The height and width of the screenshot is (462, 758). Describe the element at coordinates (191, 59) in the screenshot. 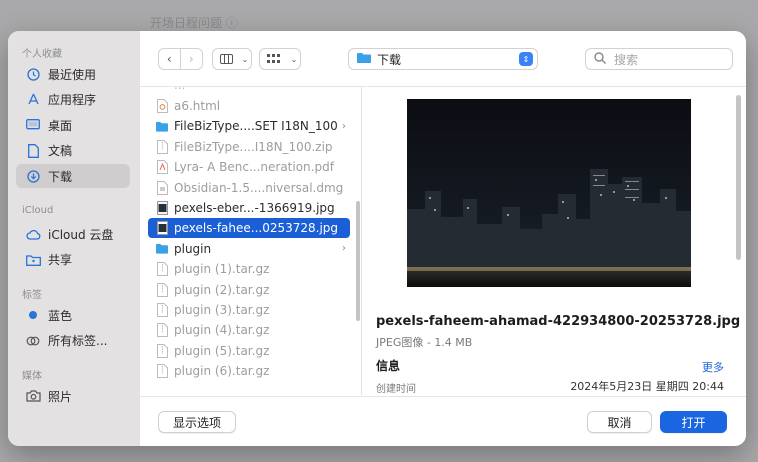

I see `forward-button: ›` at that location.